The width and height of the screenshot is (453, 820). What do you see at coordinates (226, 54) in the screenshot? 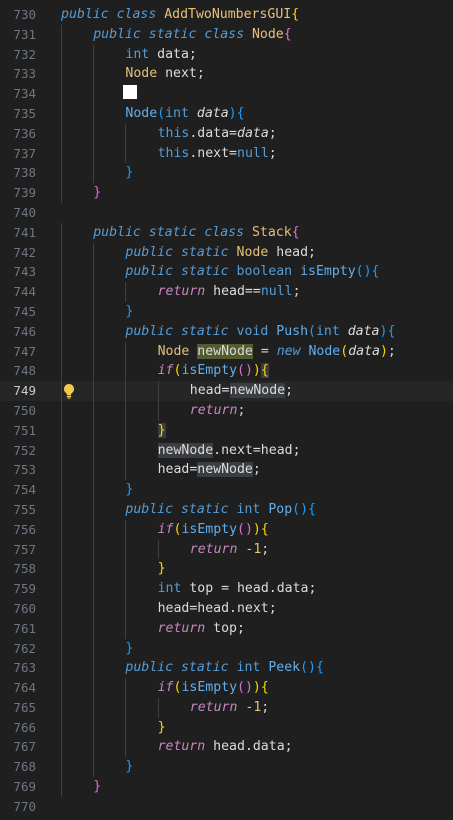
I see `code-line: 732 int data;` at bounding box center [226, 54].